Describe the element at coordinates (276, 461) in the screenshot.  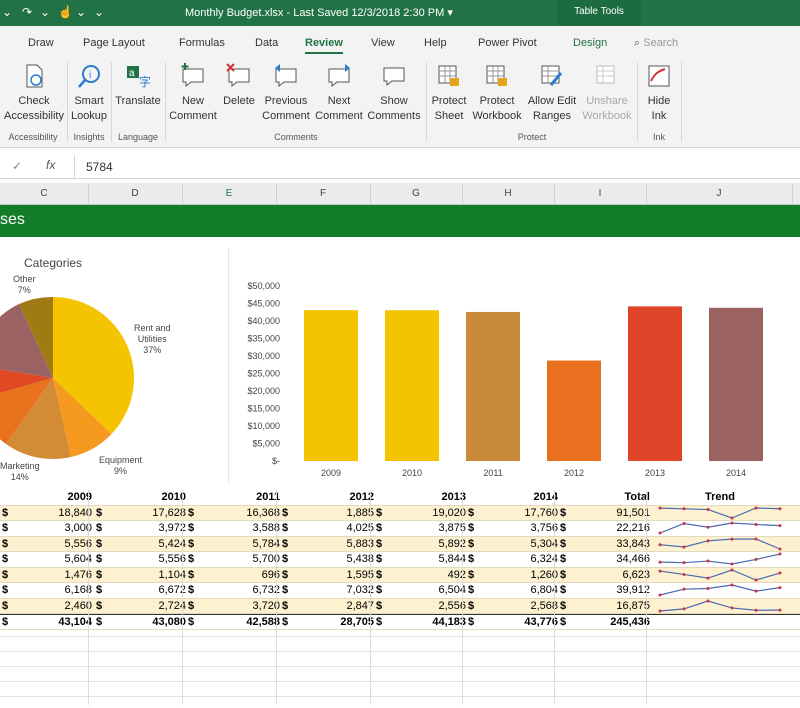
I see `y-tick-label: $-` at that location.